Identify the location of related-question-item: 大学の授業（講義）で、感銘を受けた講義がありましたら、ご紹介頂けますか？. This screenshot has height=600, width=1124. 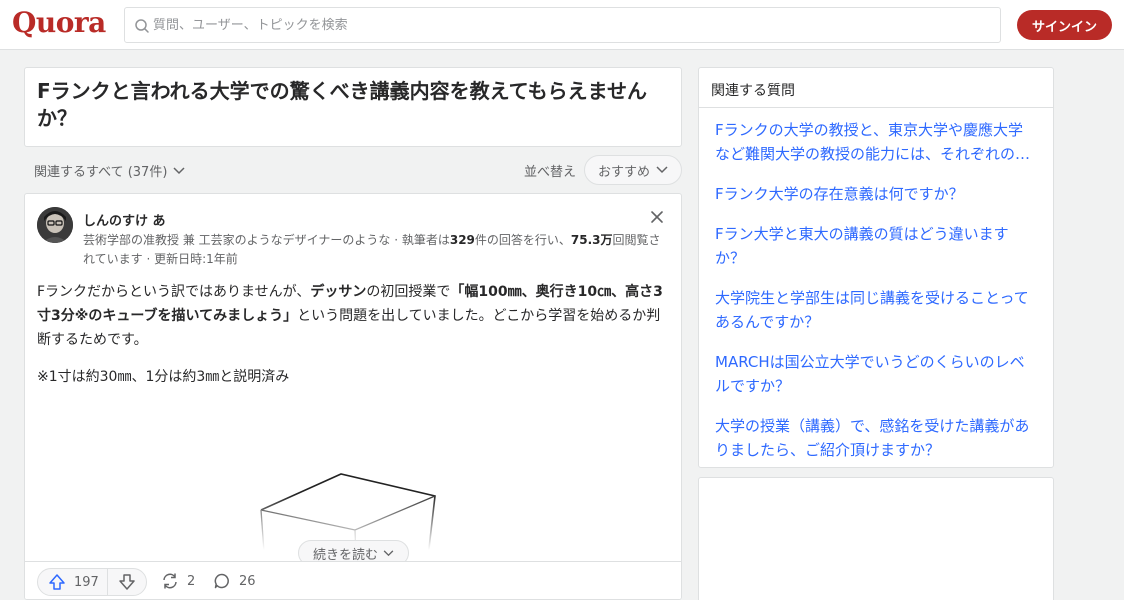
(875, 438).